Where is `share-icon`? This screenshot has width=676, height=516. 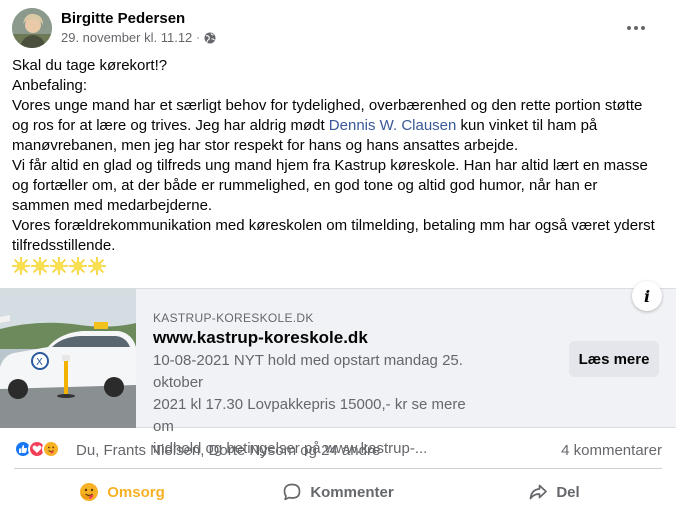
share-icon is located at coordinates (538, 492).